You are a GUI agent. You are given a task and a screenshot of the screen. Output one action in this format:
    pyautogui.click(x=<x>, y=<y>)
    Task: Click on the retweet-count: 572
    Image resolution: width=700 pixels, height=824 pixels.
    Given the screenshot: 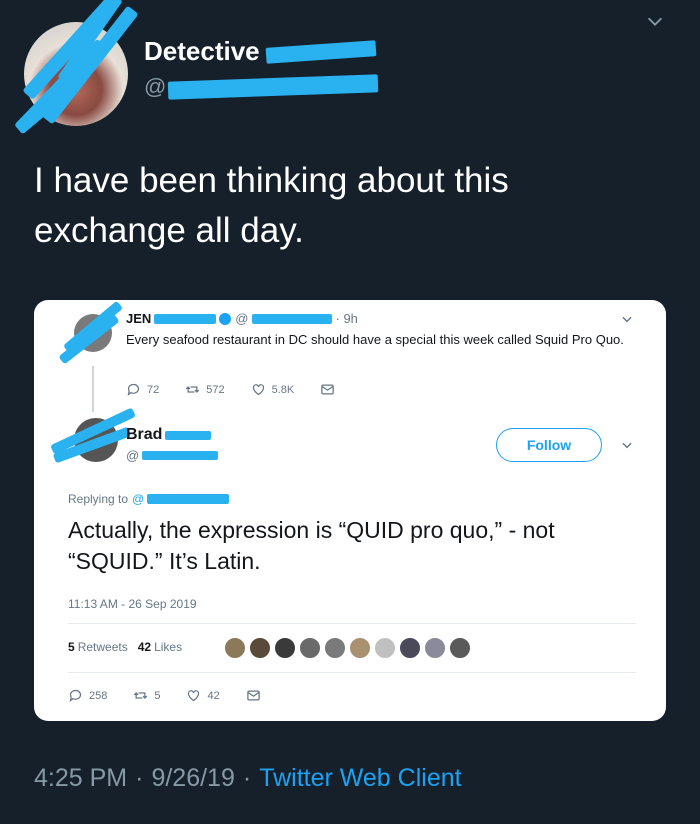 What is the action you would take?
    pyautogui.click(x=215, y=389)
    